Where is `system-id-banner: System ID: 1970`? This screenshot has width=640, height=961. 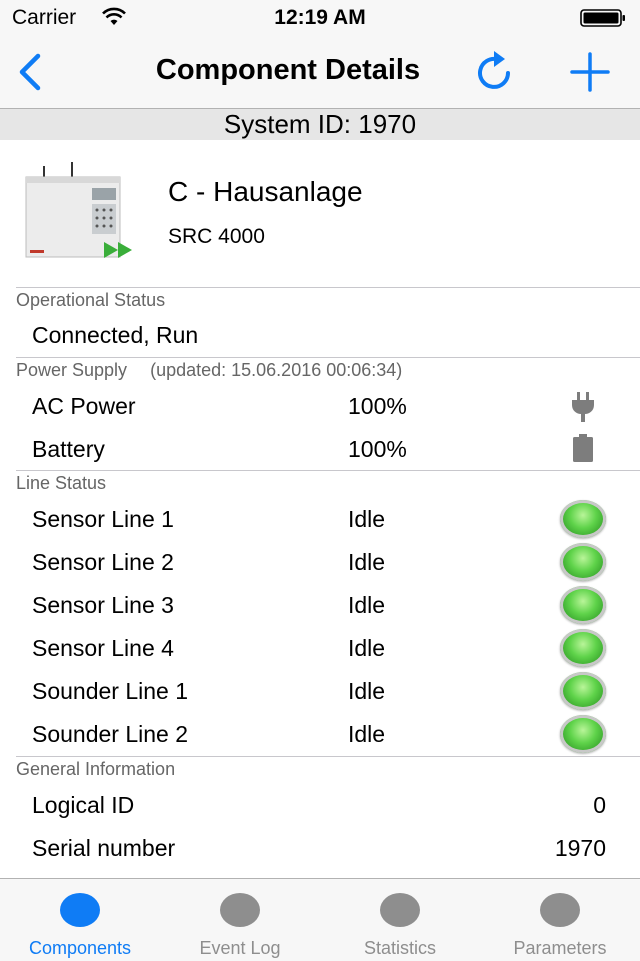
system-id-banner: System ID: 1970 is located at coordinates (320, 124).